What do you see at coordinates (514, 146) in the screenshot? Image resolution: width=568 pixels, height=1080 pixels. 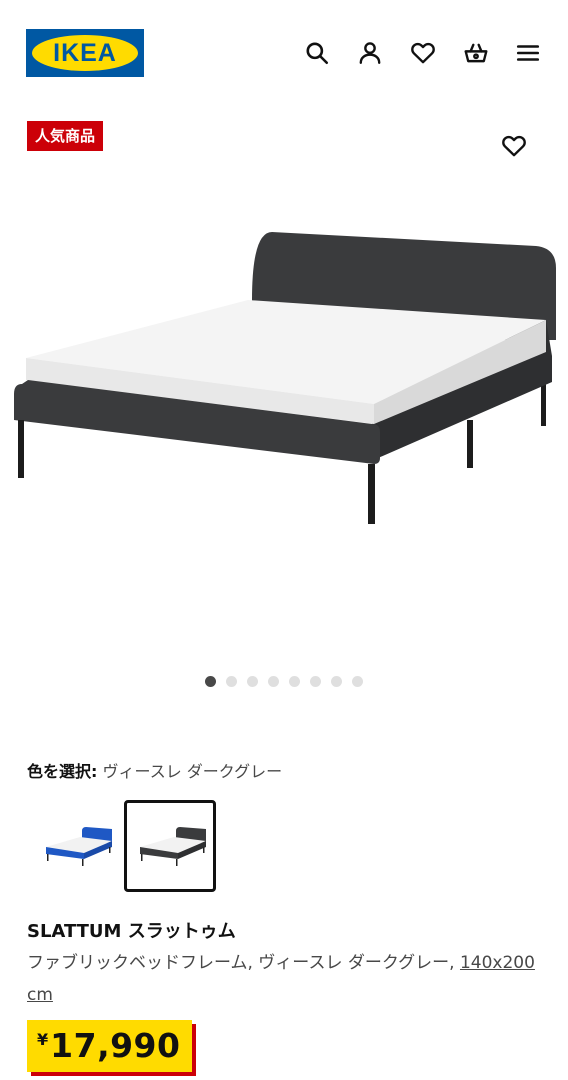 I see `favourite-heart-icon` at bounding box center [514, 146].